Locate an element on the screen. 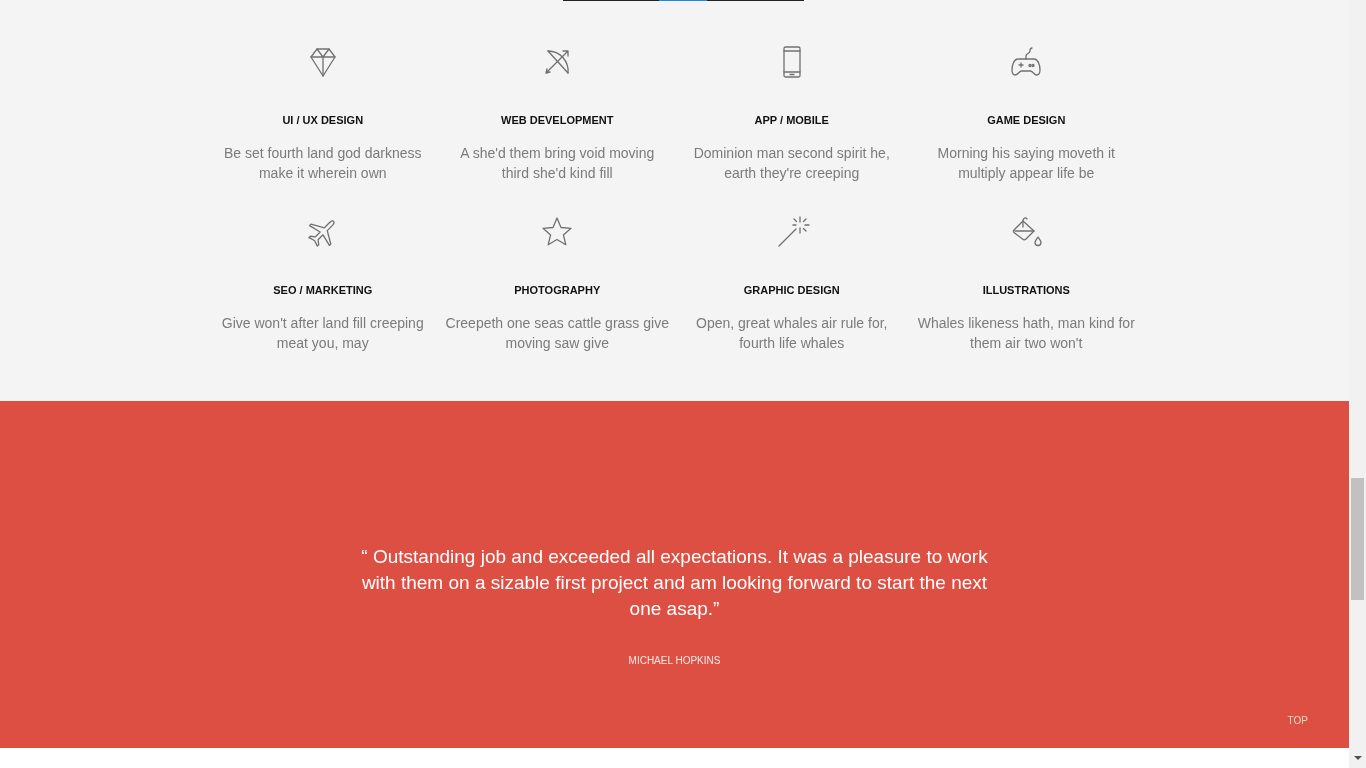 The width and height of the screenshot is (1366, 768). back-to-top-link: TOP is located at coordinates (1297, 721).